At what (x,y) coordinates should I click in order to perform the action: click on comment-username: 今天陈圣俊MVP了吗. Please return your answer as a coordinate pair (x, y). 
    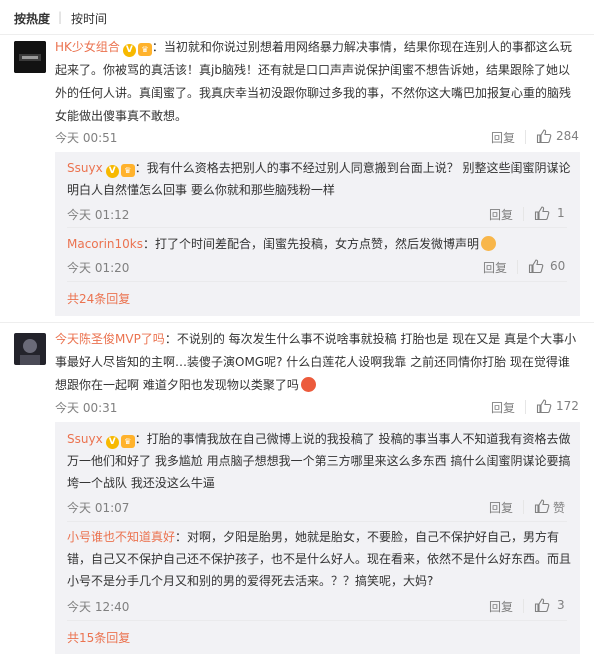
    Looking at the image, I should click on (110, 339).